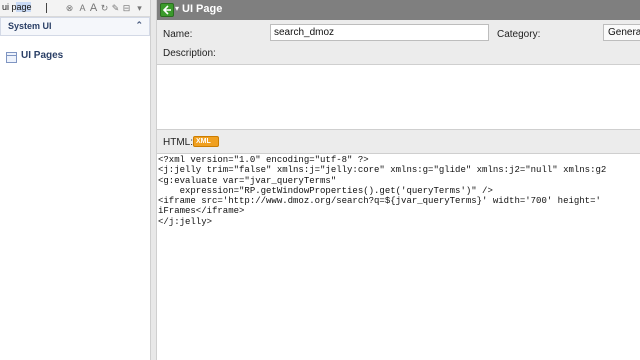  What do you see at coordinates (93, 8) in the screenshot?
I see `font-increase-icon: A` at bounding box center [93, 8].